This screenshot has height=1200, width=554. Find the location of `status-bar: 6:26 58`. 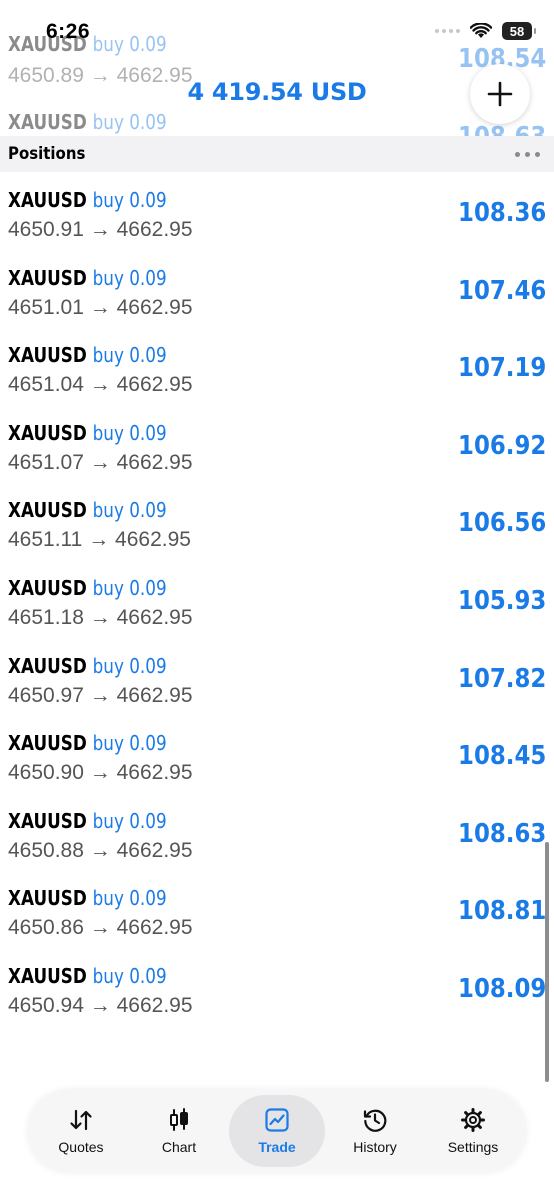

status-bar: 6:26 58 is located at coordinates (277, 31).